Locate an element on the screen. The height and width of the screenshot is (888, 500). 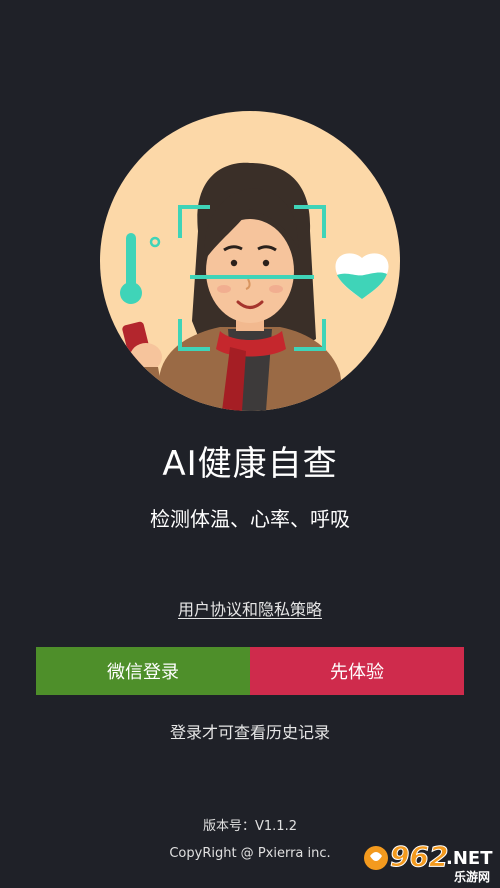
login-button-row: 微信登录 先体验 is located at coordinates (250, 671).